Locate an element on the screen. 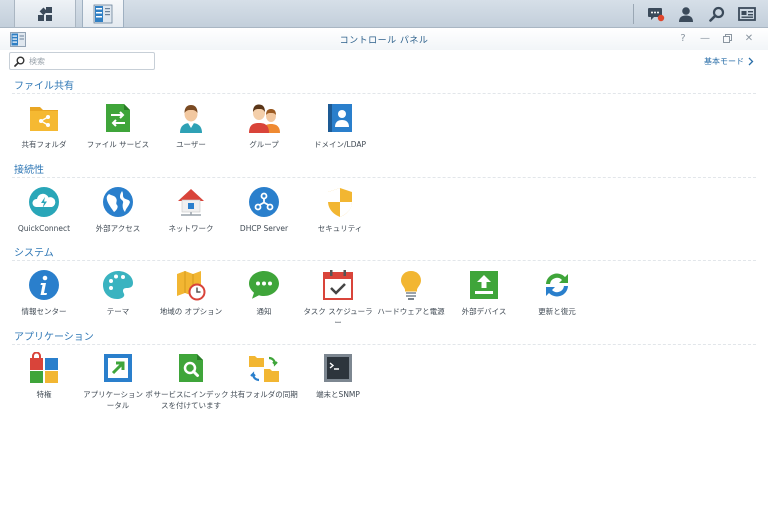 This screenshot has height=505, width=768. theme-icon is located at coordinates (118, 285).